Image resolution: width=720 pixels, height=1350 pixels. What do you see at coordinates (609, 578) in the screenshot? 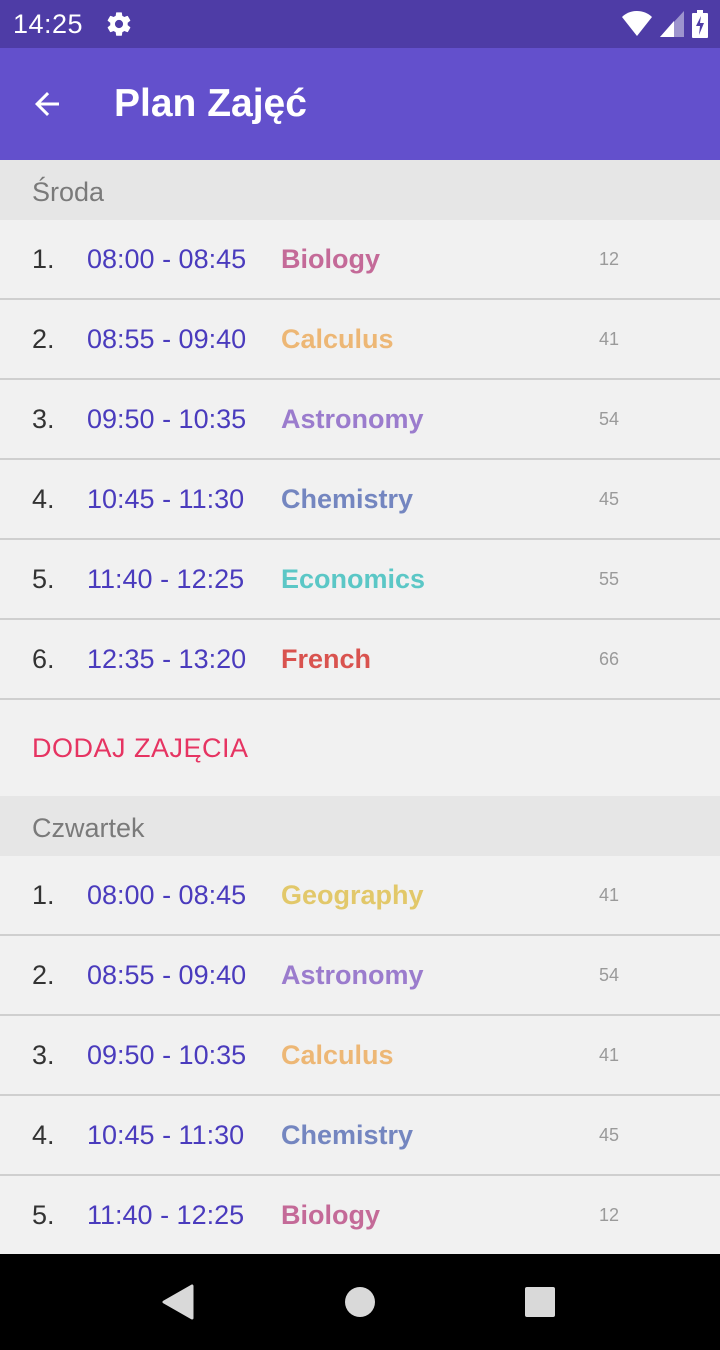
I see `lesson-room: 55` at bounding box center [609, 578].